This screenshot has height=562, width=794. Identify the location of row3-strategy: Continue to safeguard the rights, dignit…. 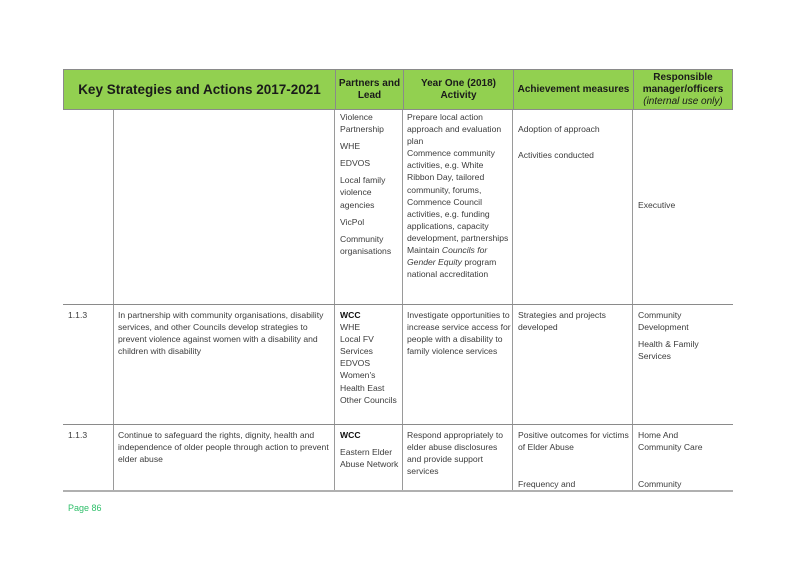
(223, 447).